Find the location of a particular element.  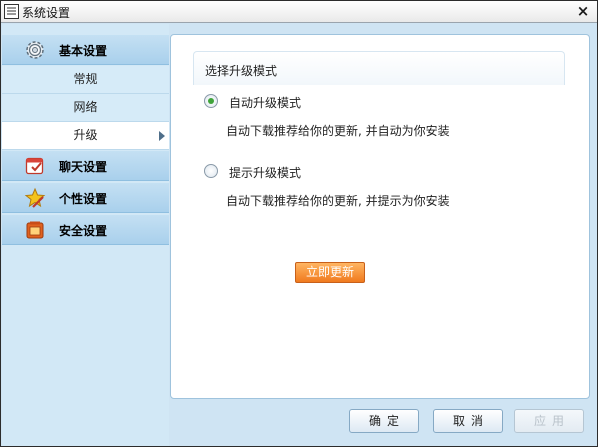

chat-calendar-icon is located at coordinates (34, 166).